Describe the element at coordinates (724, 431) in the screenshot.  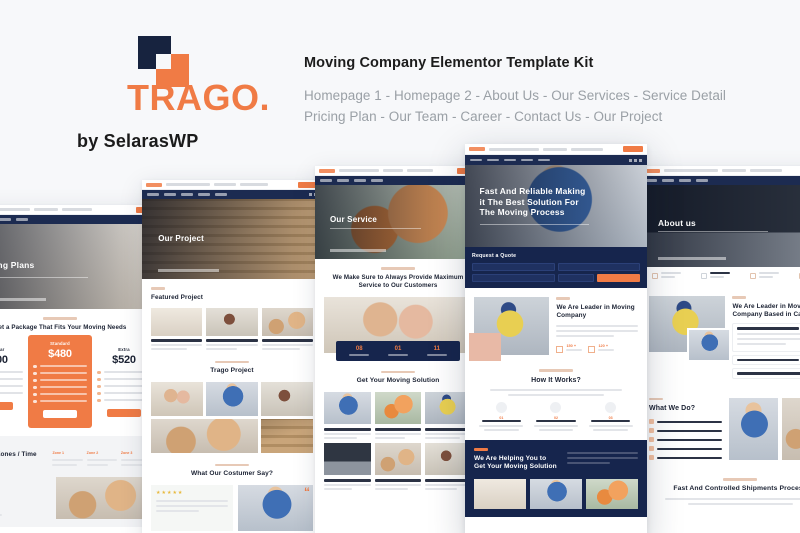
I see `what-we-do-section: What We Do?` at that location.